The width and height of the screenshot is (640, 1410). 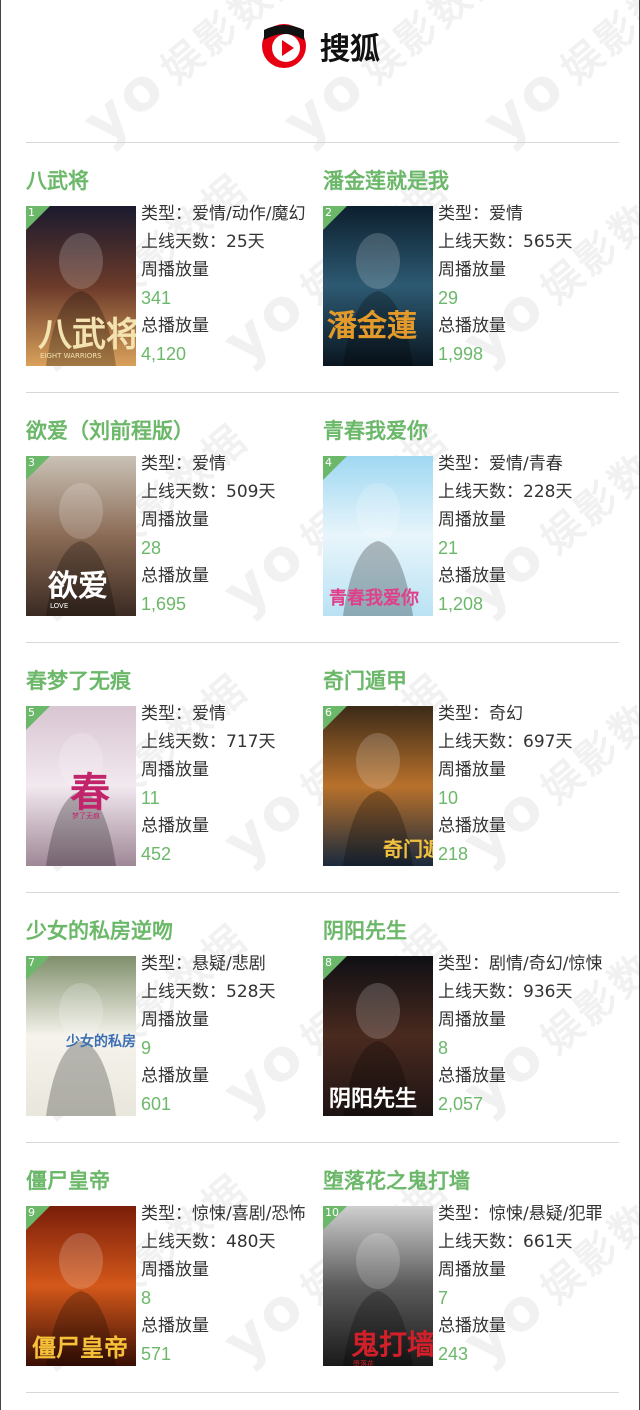 I want to click on show-poster: 阴阳先生 8, so click(x=378, y=1036).